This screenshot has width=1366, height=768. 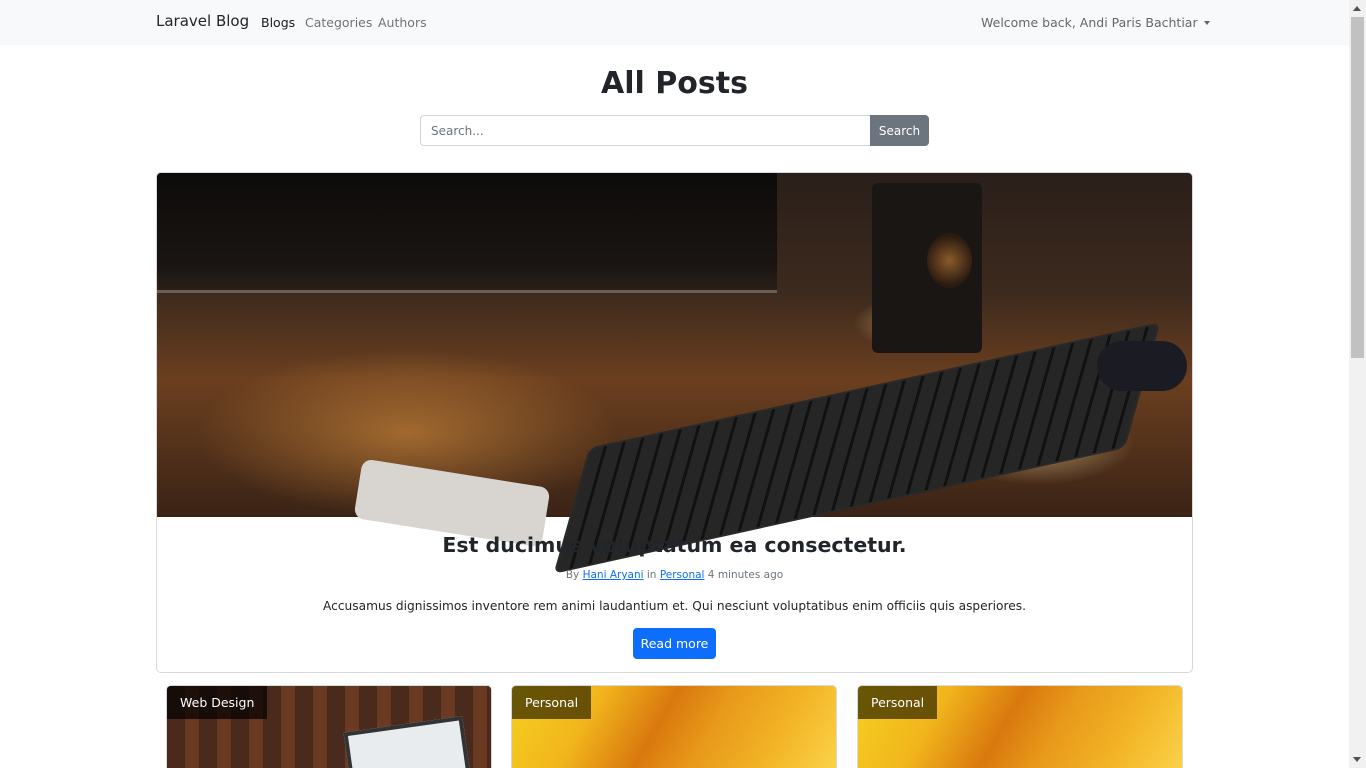 What do you see at coordinates (402, 22) in the screenshot?
I see `nav-link-authors: Authors` at bounding box center [402, 22].